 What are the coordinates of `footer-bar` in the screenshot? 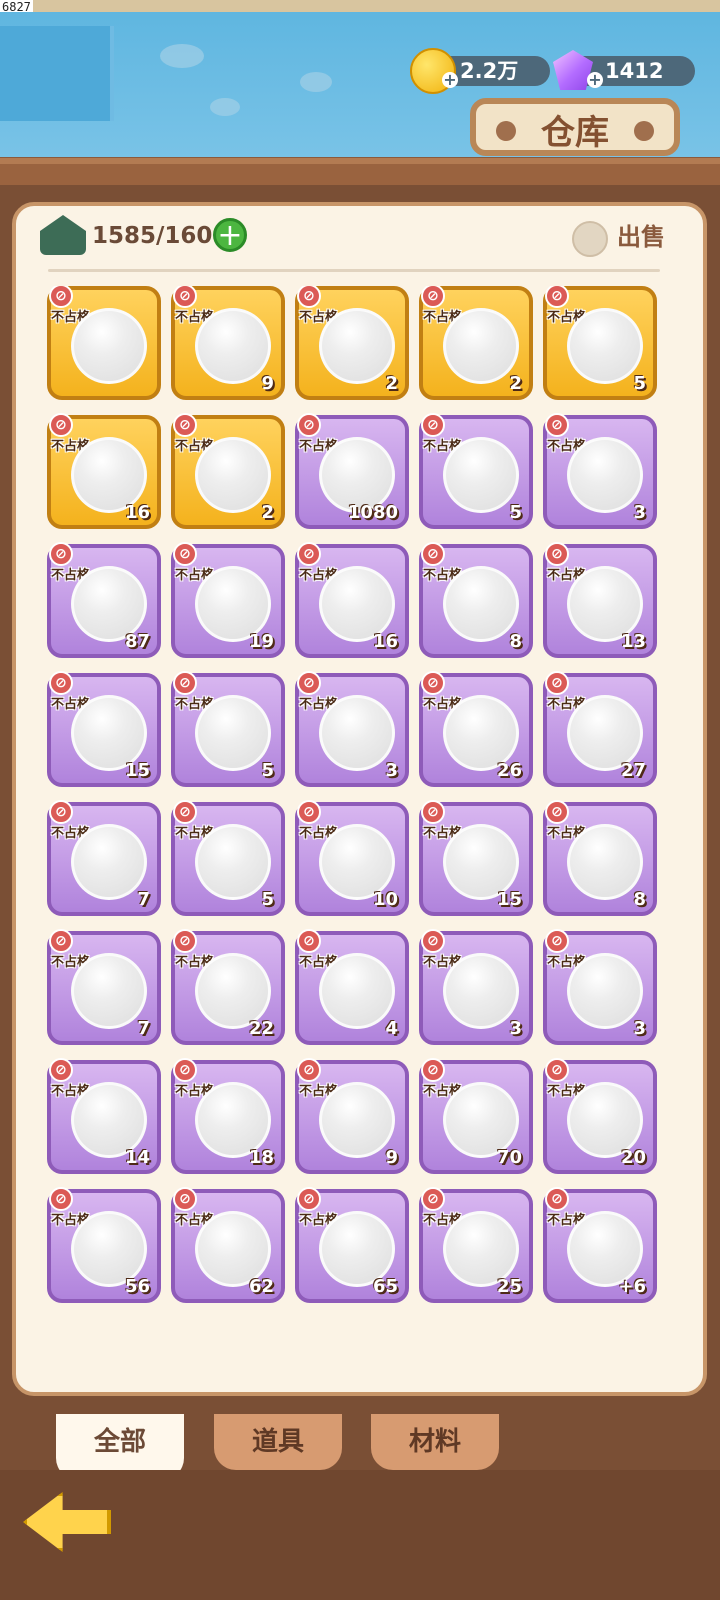 It's located at (360, 1535).